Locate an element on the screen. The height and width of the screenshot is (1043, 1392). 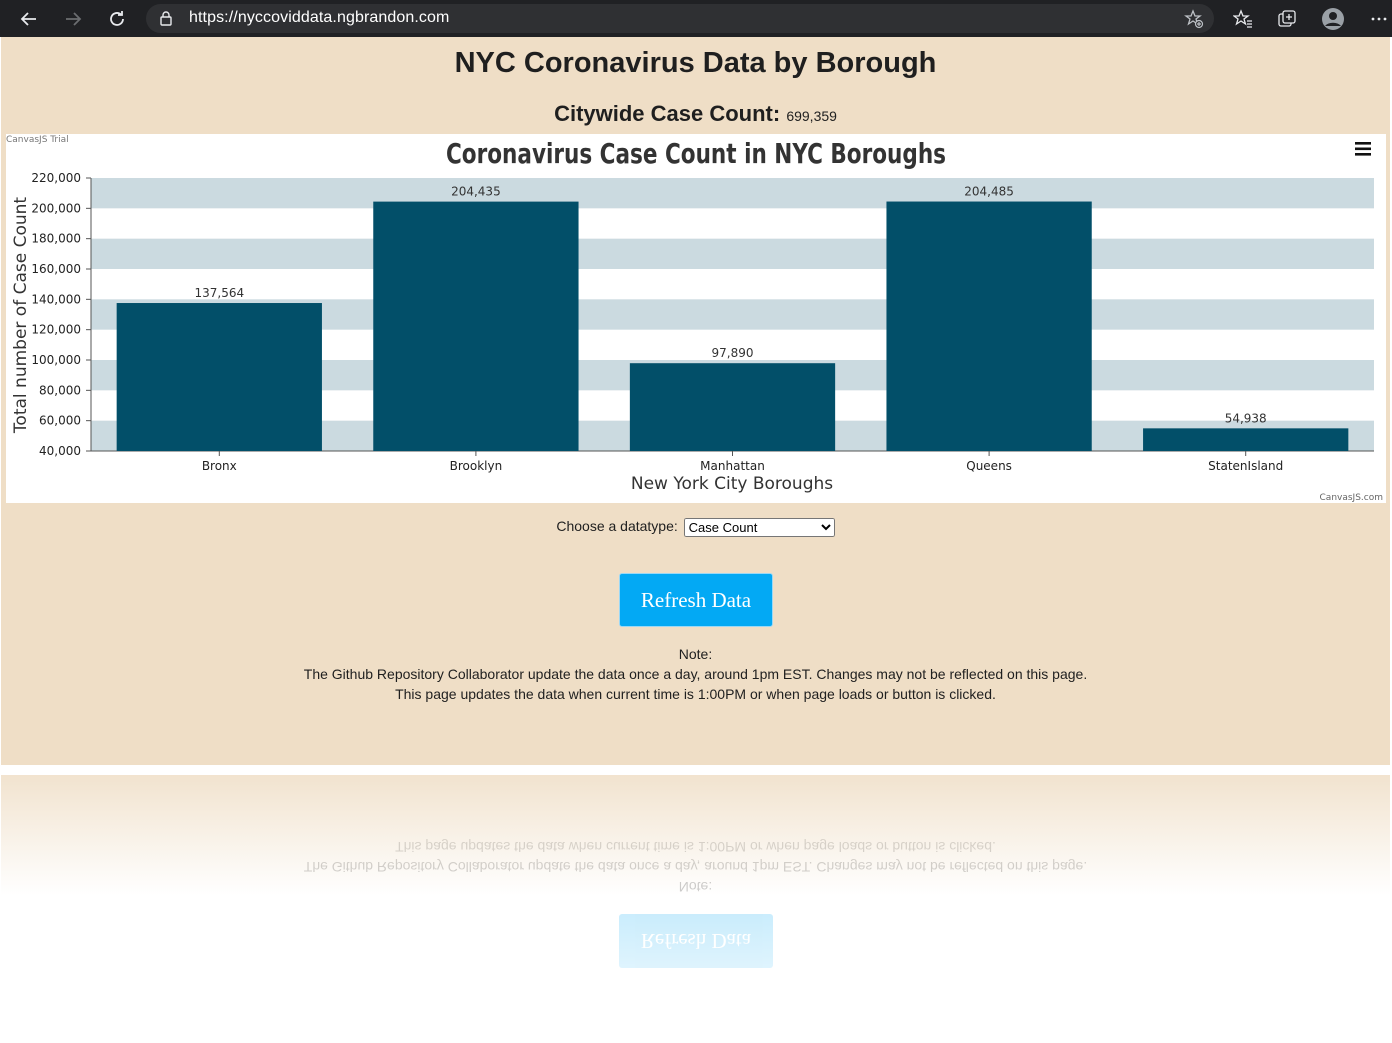
browser-toolbar: https://nyccoviddata.ngbrandon.com is located at coordinates (696, 18).